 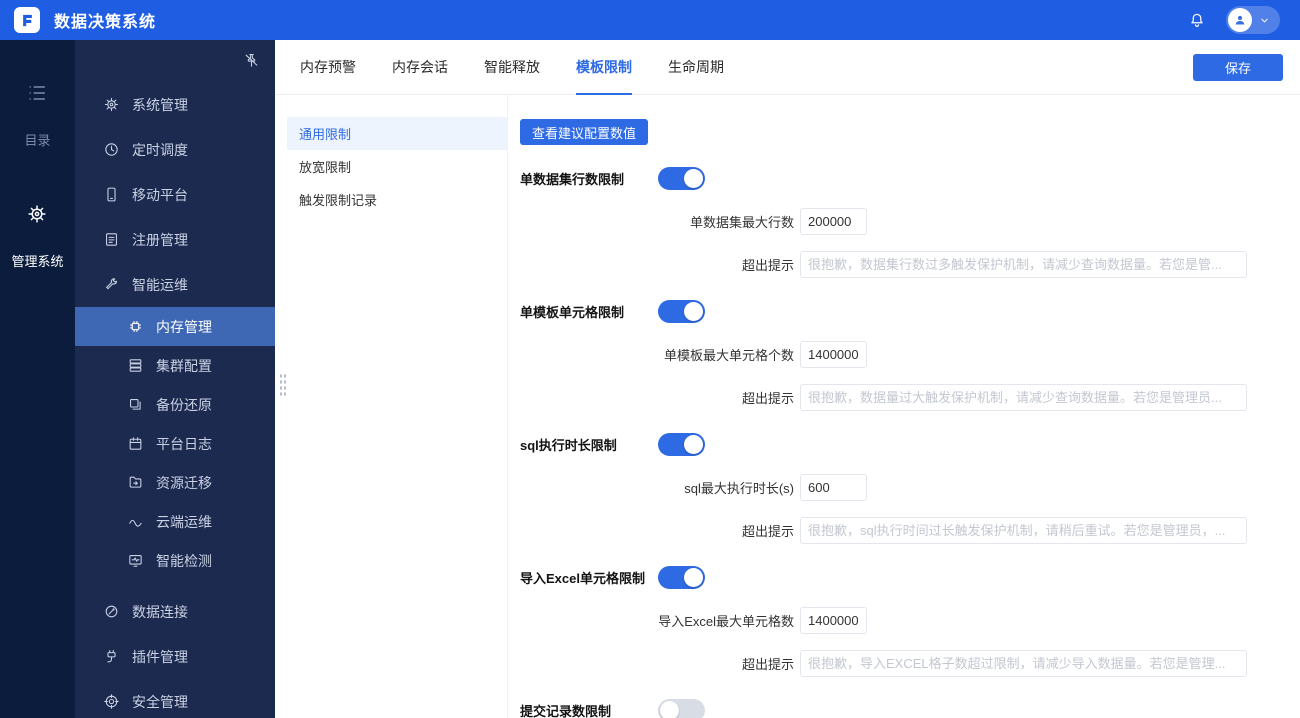 I want to click on sidebar-item-mobile-platform: 移动平台, so click(x=175, y=194).